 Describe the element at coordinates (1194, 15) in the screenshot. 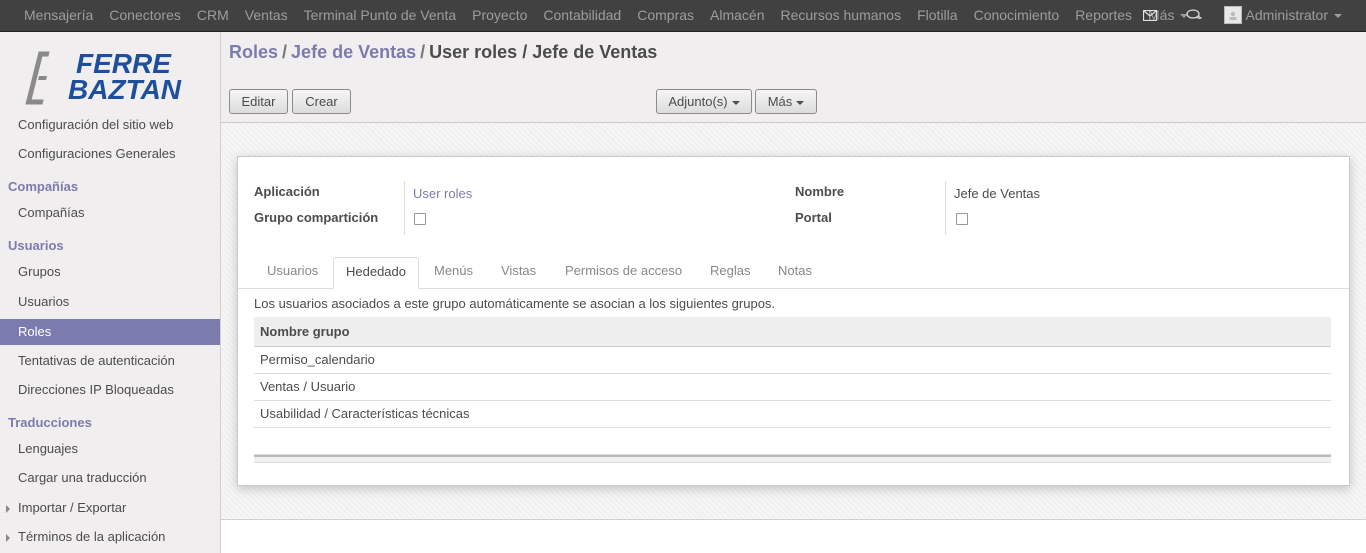

I see `chat-icon` at that location.